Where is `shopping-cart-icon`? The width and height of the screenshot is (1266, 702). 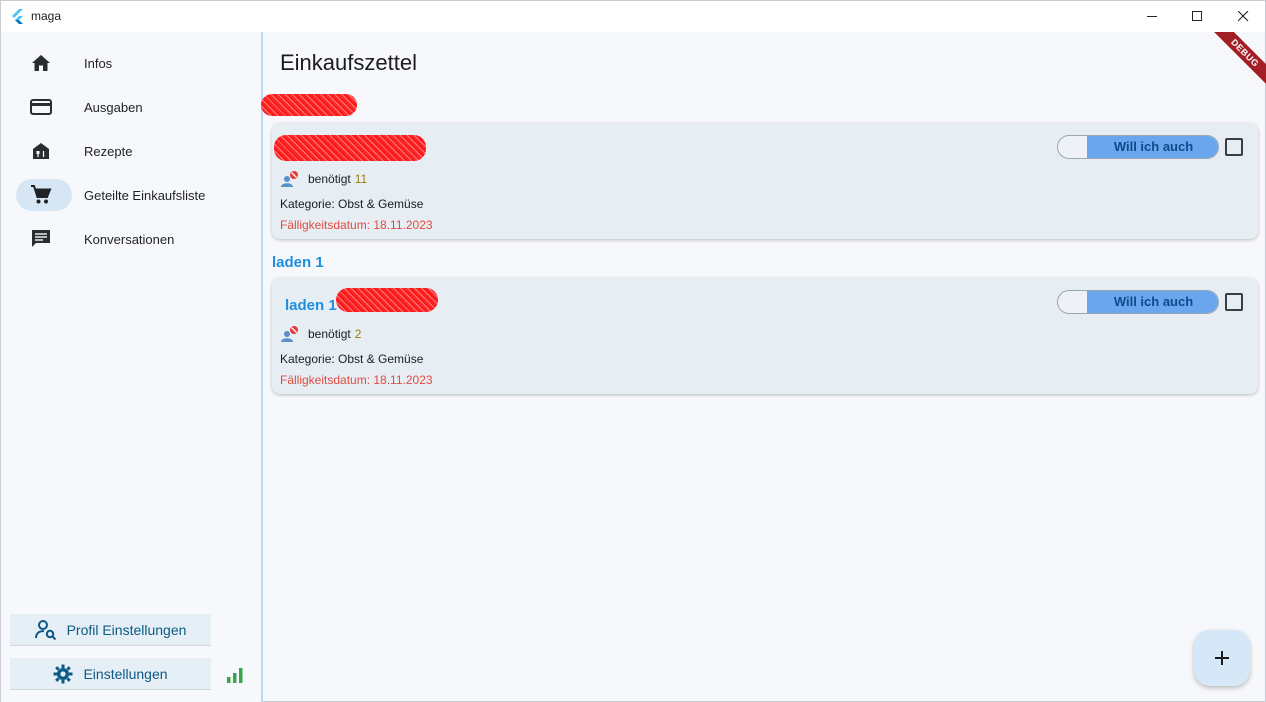
shopping-cart-icon is located at coordinates (41, 195).